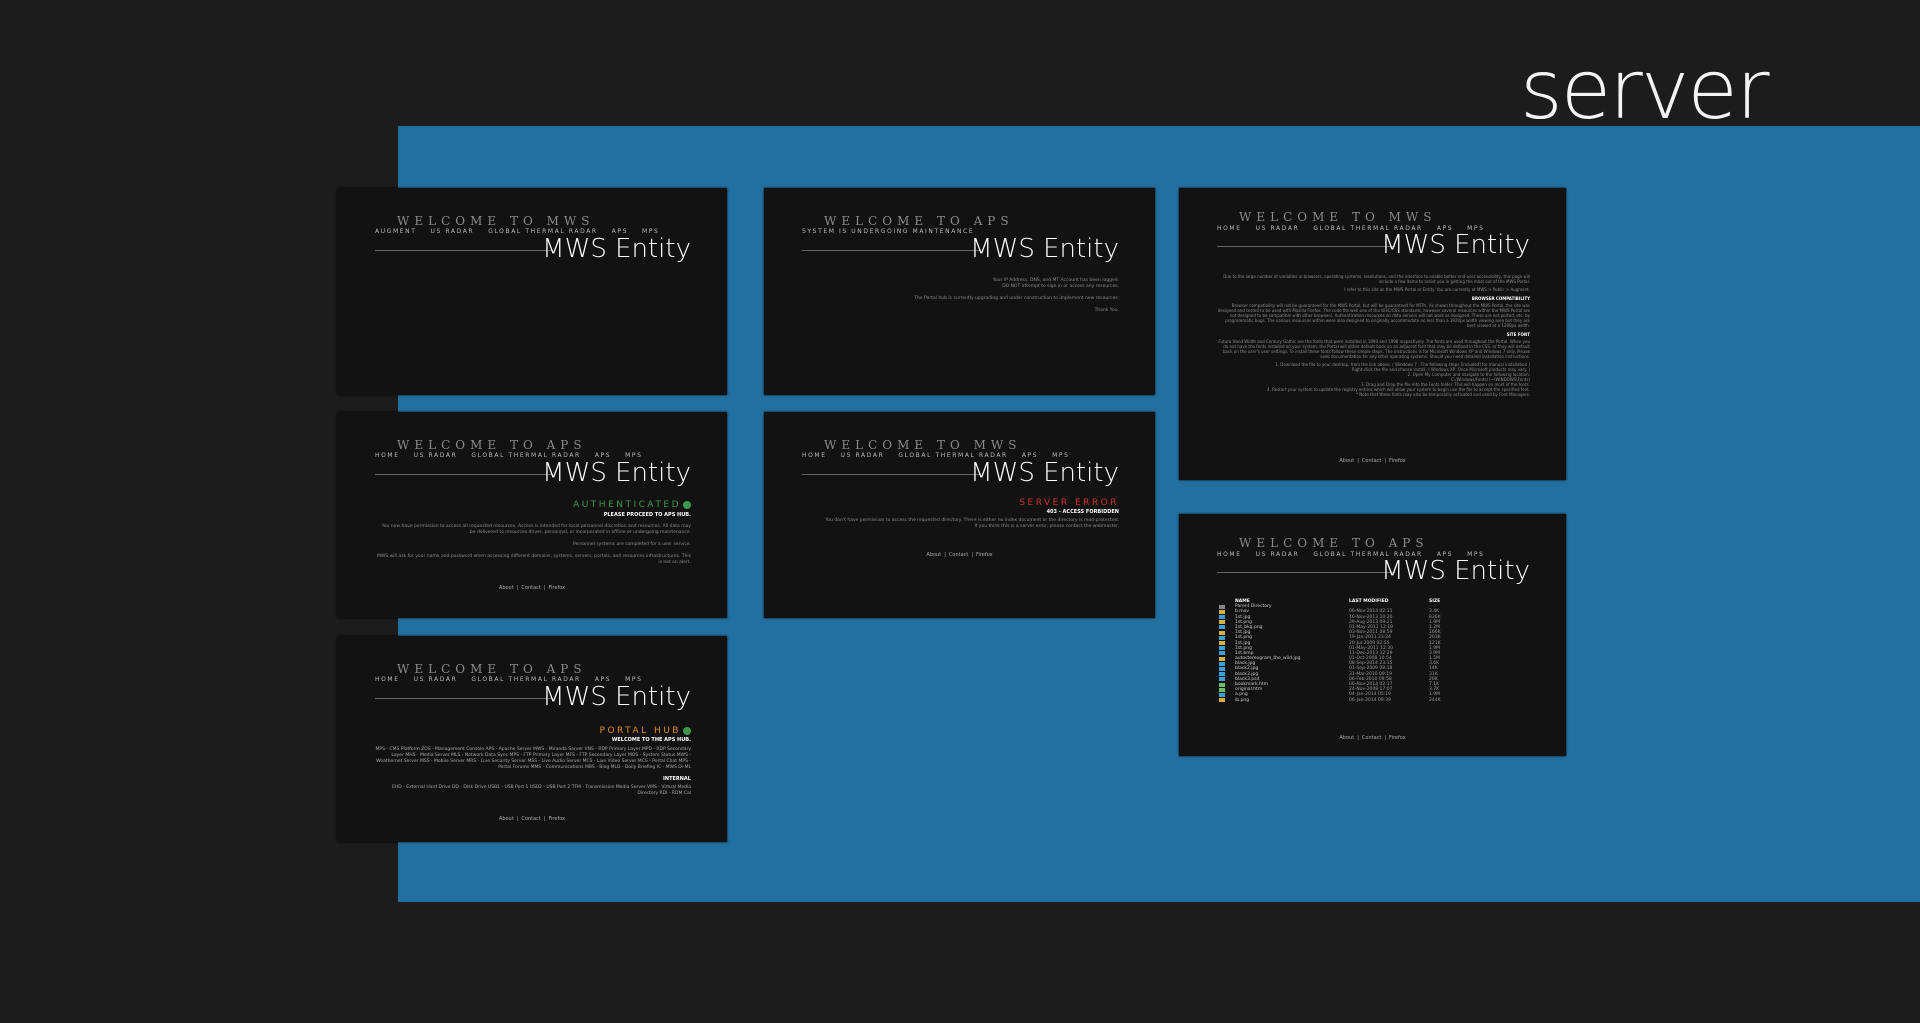  I want to click on file-modified: 06-Jan-2014 09:39, so click(1370, 700).